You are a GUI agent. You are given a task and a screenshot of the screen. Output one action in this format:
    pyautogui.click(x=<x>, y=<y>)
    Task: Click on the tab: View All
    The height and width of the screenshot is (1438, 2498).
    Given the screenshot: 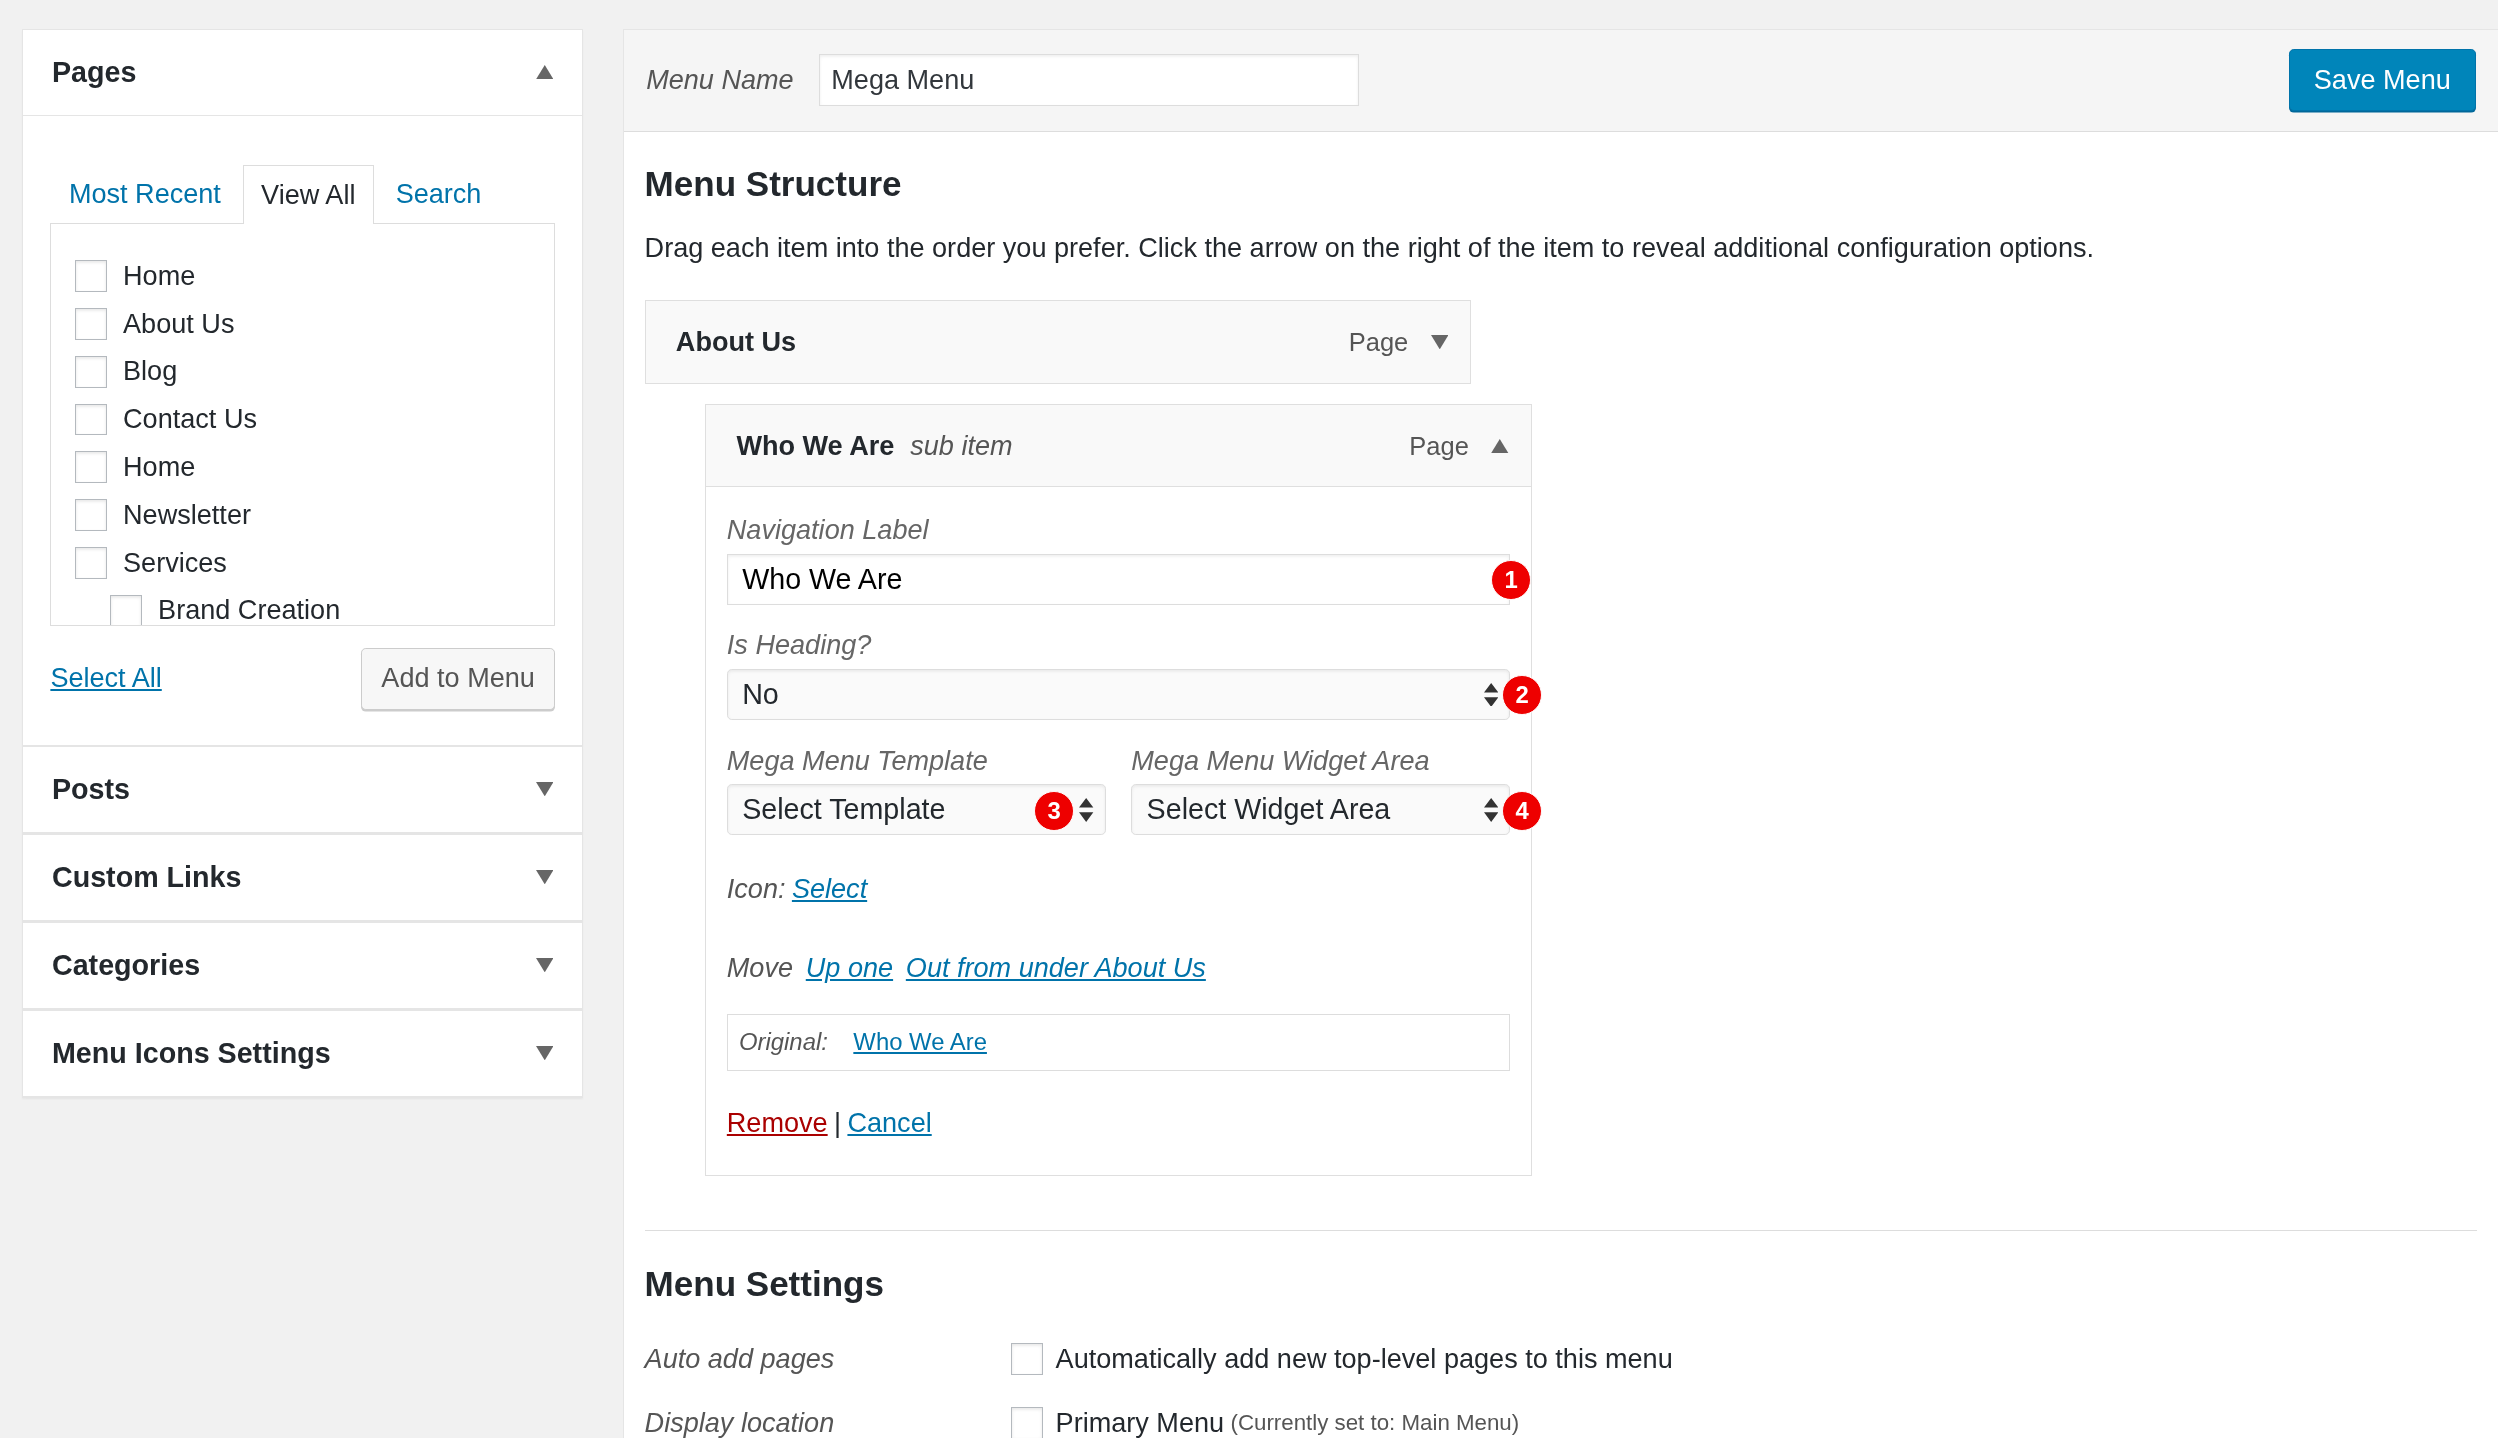 What is the action you would take?
    pyautogui.click(x=308, y=195)
    